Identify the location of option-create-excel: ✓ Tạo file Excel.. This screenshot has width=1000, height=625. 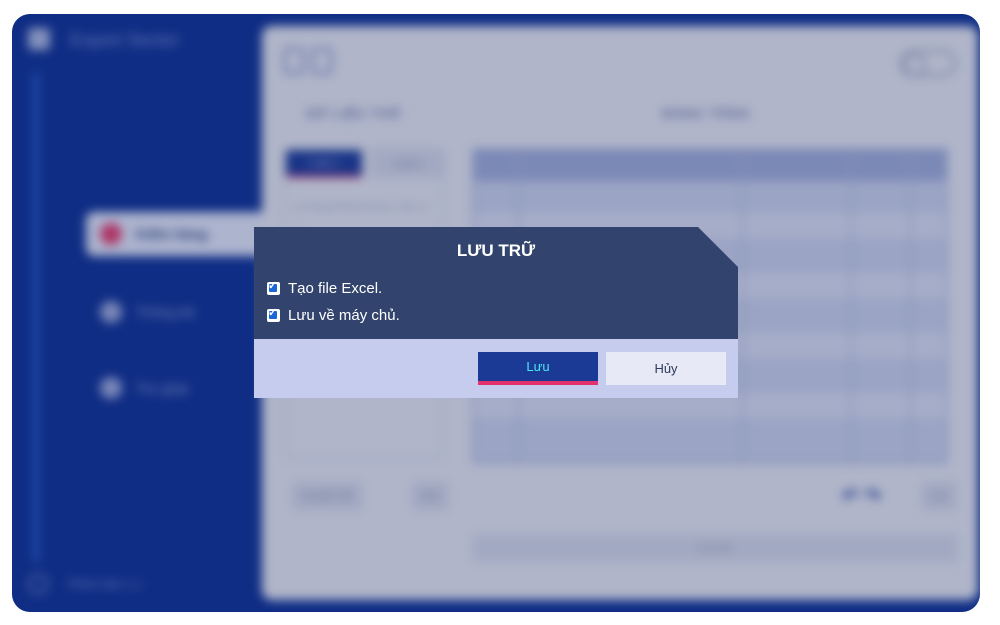
(324, 288).